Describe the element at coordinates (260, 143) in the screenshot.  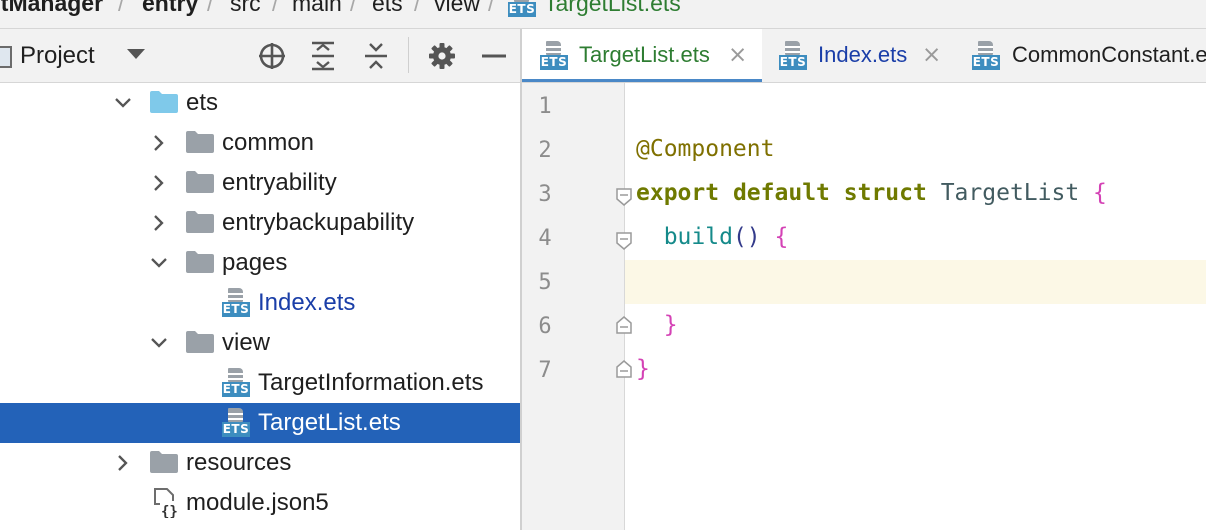
I see `tree-row-common: common` at that location.